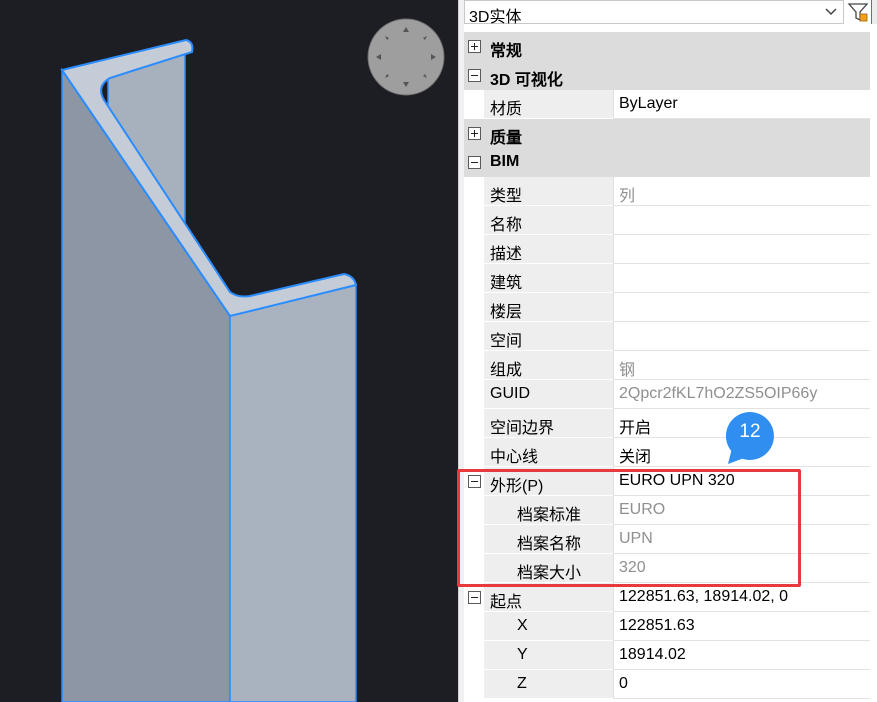 The image size is (877, 702). What do you see at coordinates (548, 684) in the screenshot?
I see `property-name-cell: Z` at bounding box center [548, 684].